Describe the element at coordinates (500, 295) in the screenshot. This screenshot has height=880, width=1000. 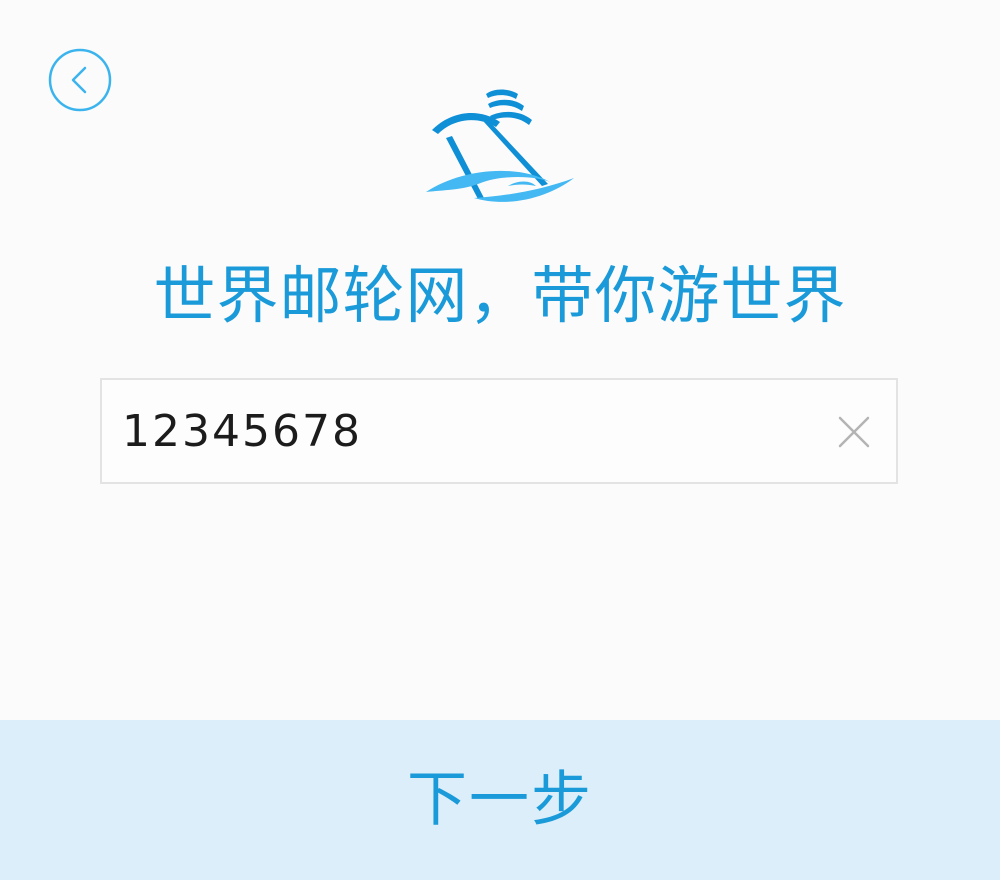
I see `slogan-heading: 世界邮轮网，带你游世界` at that location.